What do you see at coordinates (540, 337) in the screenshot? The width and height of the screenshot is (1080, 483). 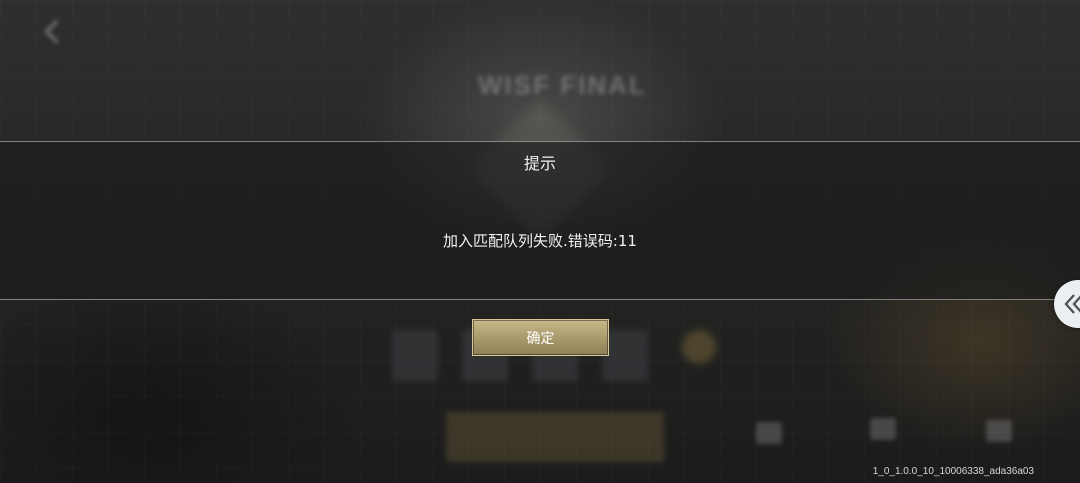 I see `confirm-button: 确定` at bounding box center [540, 337].